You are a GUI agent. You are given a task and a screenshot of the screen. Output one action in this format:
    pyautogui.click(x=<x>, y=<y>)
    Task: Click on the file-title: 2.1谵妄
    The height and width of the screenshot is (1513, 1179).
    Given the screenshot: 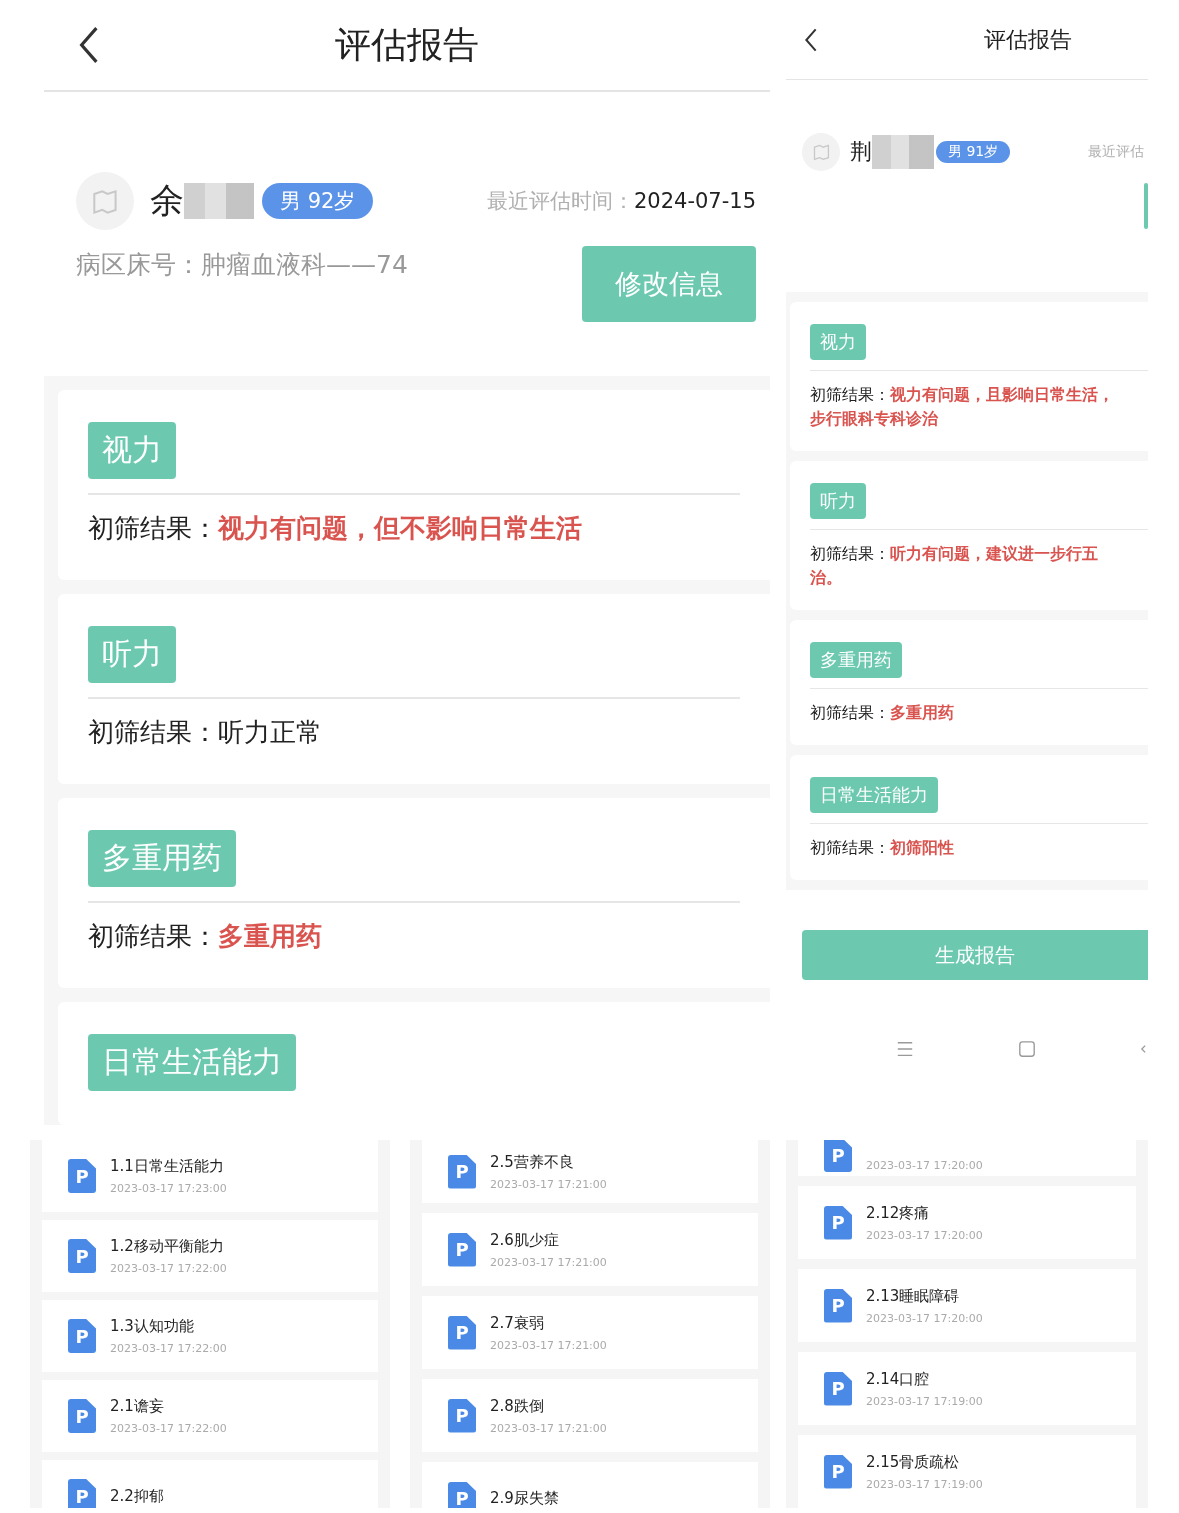 What is the action you would take?
    pyautogui.click(x=137, y=1406)
    